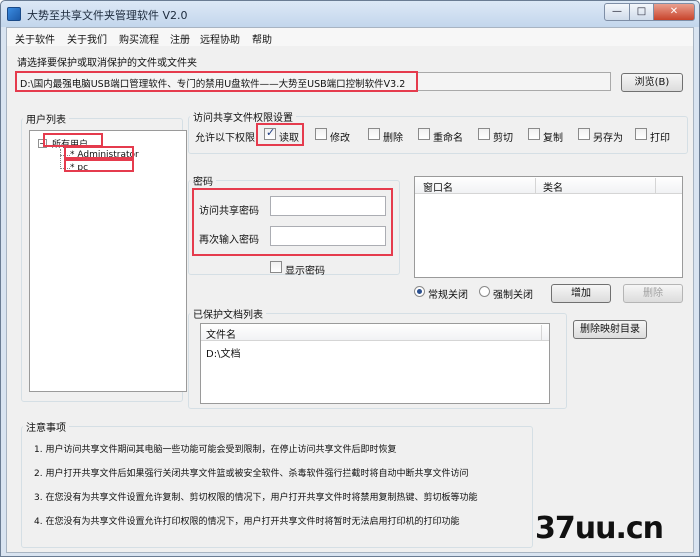  What do you see at coordinates (393, 138) in the screenshot?
I see `delete-label: 删除` at bounding box center [393, 138].